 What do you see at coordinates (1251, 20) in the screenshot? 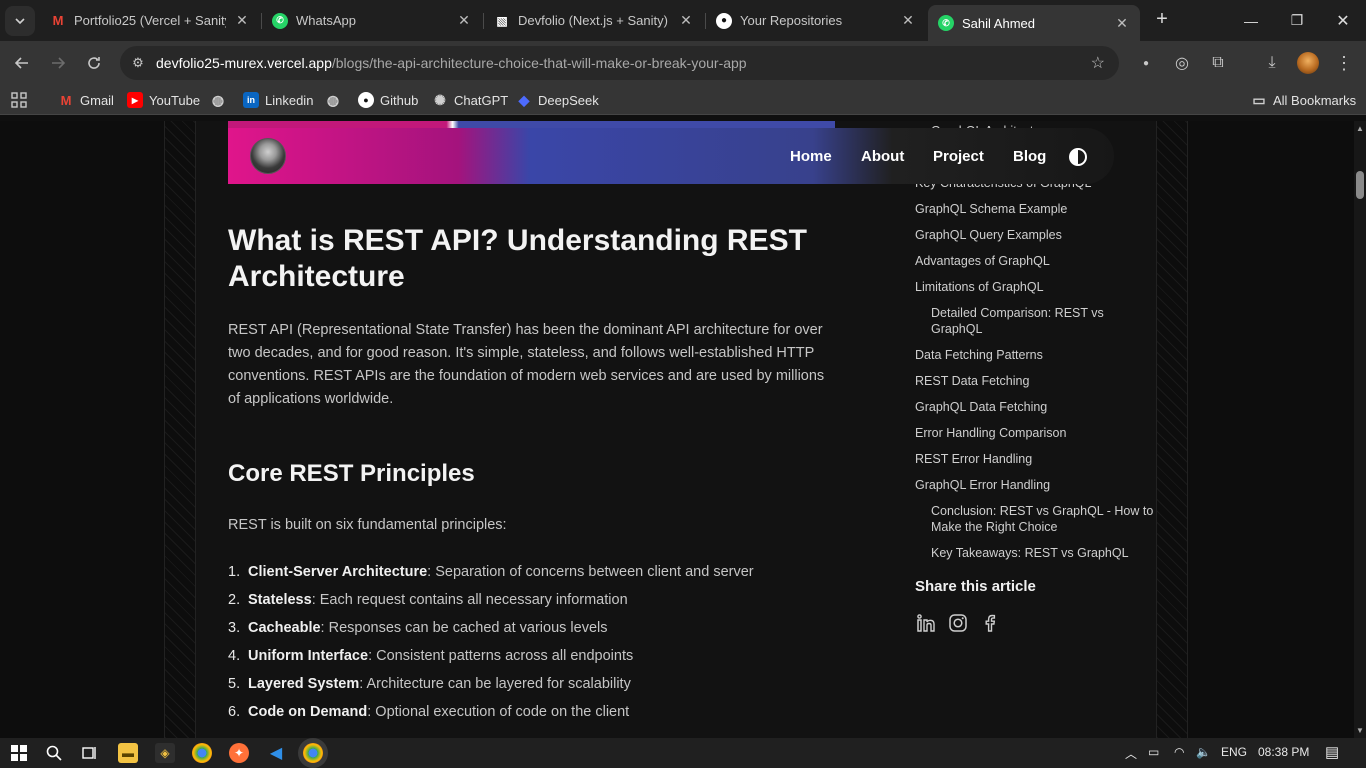
I see `minimize-button: —` at bounding box center [1251, 20].